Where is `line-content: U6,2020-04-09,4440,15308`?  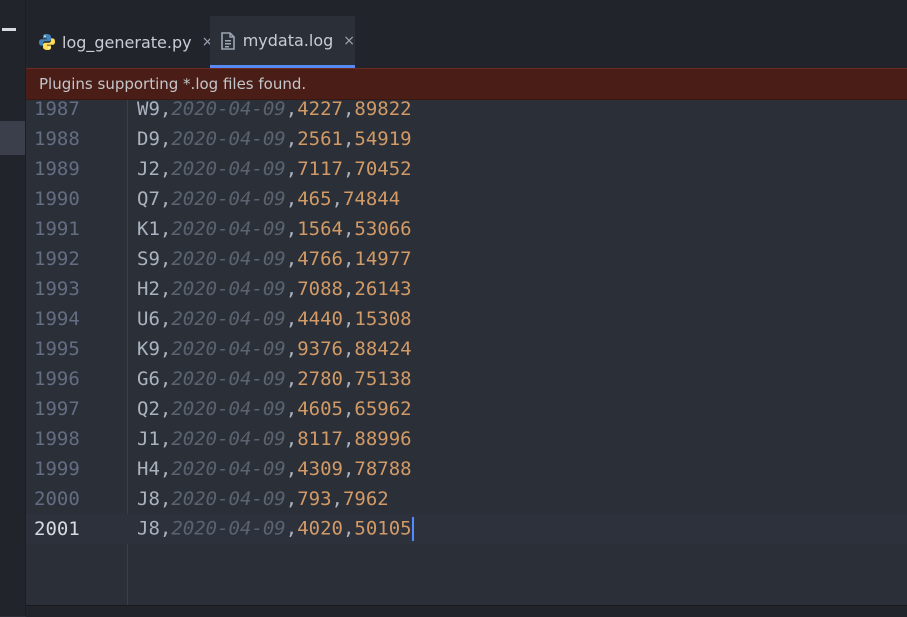
line-content: U6,2020-04-09,4440,15308 is located at coordinates (269, 319).